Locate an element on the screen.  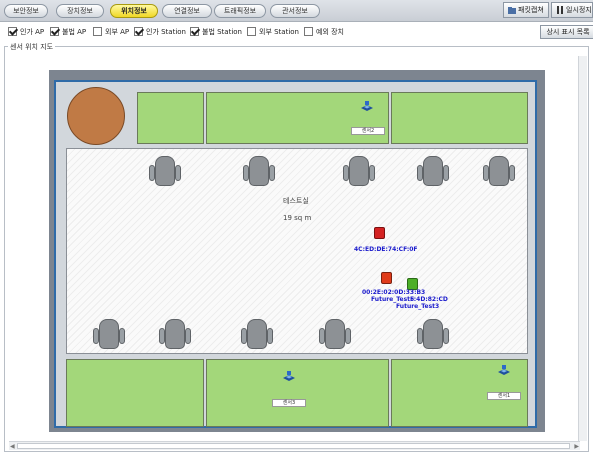
tab-device: 장치정보 is located at coordinates (80, 11).